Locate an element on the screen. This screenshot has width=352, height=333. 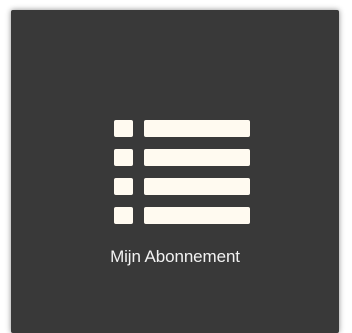
list-icon is located at coordinates (182, 172).